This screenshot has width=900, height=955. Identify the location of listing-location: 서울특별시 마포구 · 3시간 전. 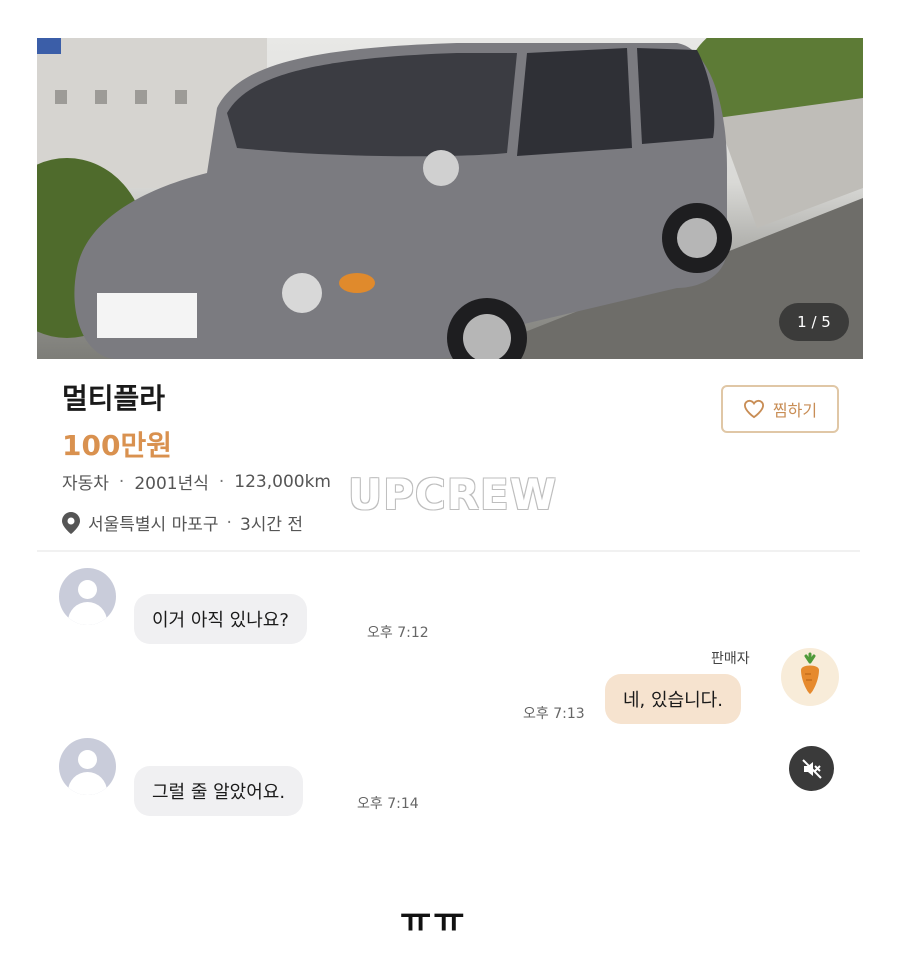
(182, 522).